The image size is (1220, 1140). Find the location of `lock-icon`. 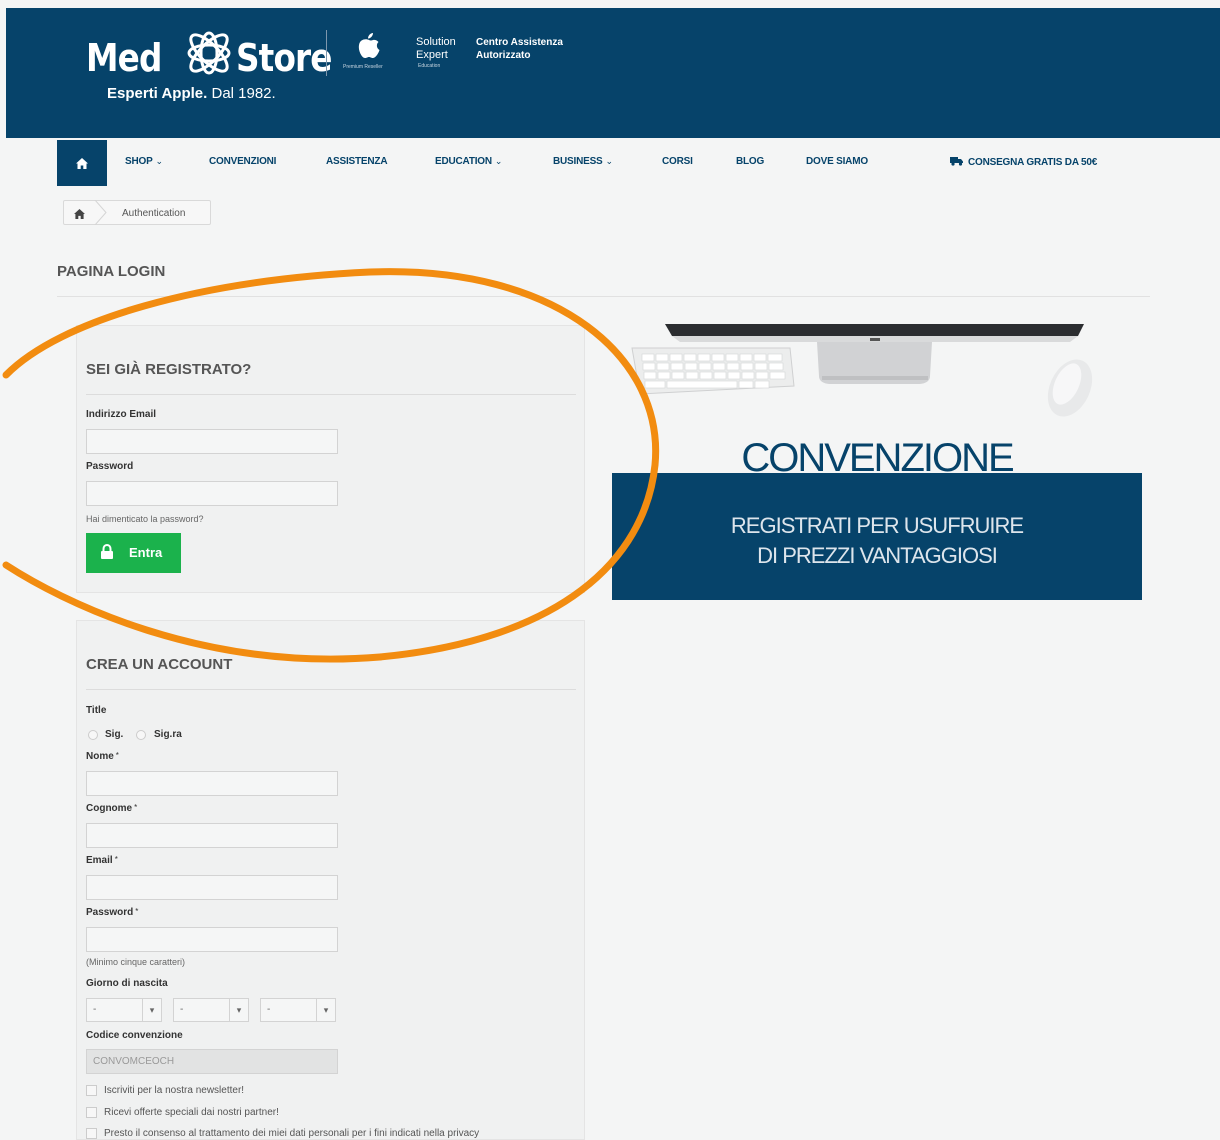

lock-icon is located at coordinates (107, 551).